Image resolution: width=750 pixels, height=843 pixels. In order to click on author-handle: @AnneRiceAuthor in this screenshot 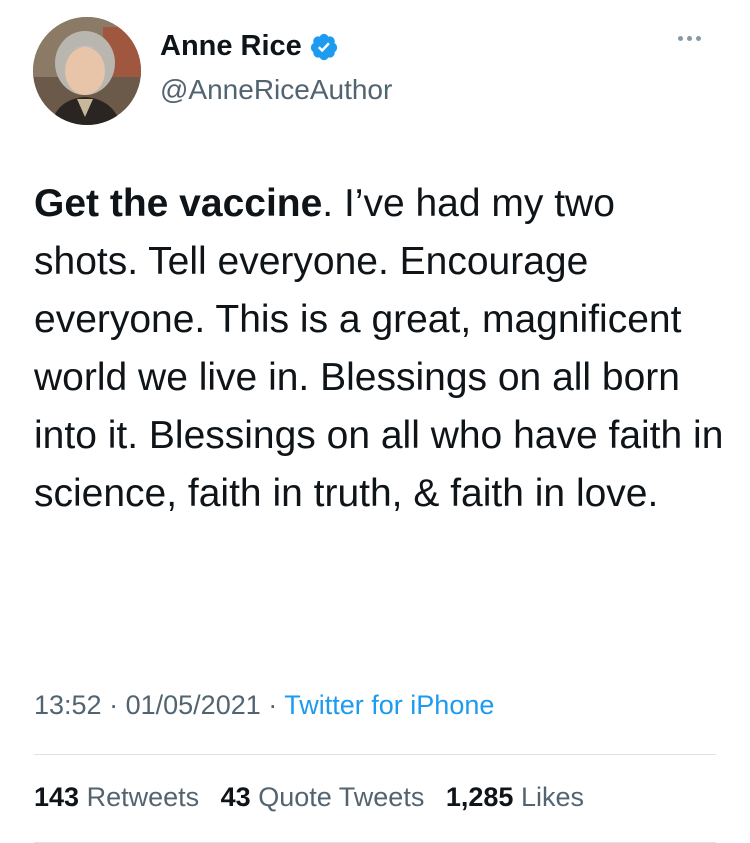, I will do `click(276, 90)`.